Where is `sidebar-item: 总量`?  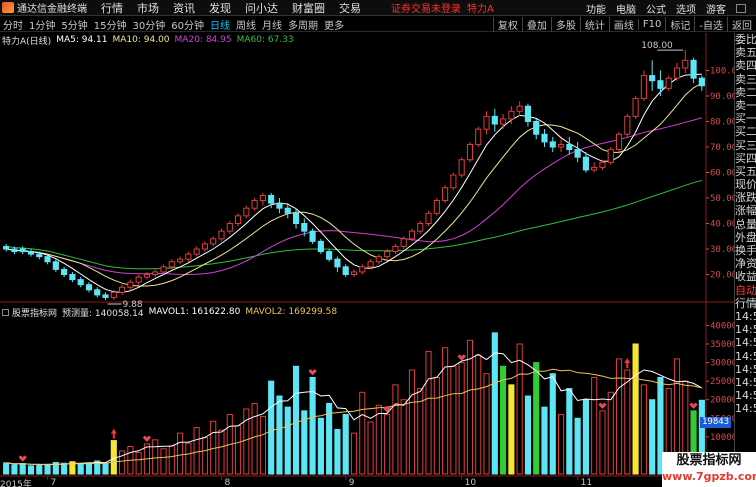 sidebar-item: 总量 is located at coordinates (745, 224).